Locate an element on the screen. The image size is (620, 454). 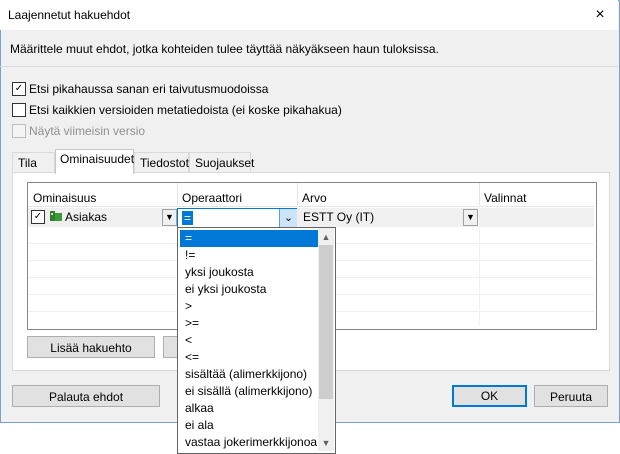
option-latest-version-checkbox is located at coordinates (19, 131).